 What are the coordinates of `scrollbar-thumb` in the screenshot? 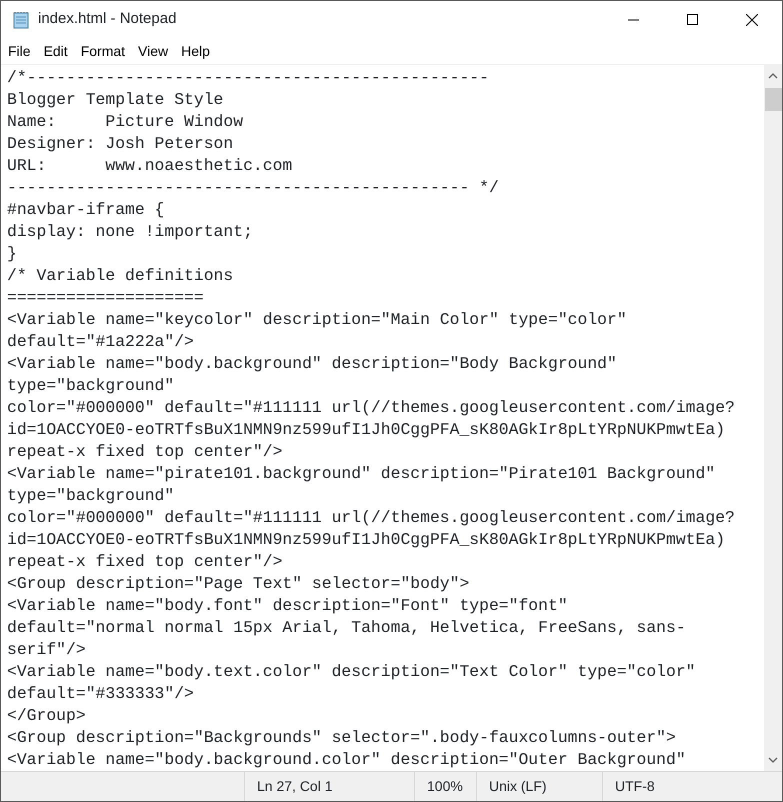 It's located at (773, 99).